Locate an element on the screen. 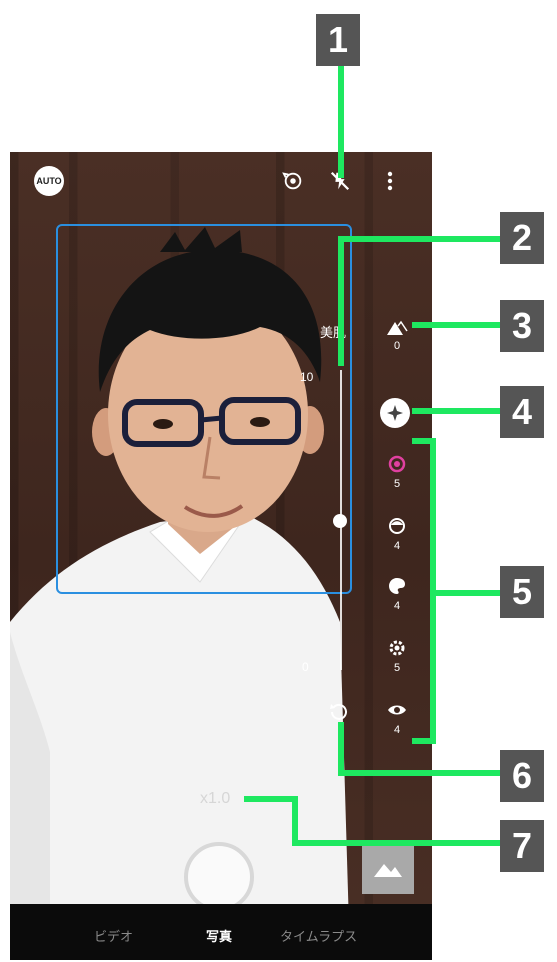 This screenshot has height=962, width=557. callout-line-5d is located at coordinates (465, 593).